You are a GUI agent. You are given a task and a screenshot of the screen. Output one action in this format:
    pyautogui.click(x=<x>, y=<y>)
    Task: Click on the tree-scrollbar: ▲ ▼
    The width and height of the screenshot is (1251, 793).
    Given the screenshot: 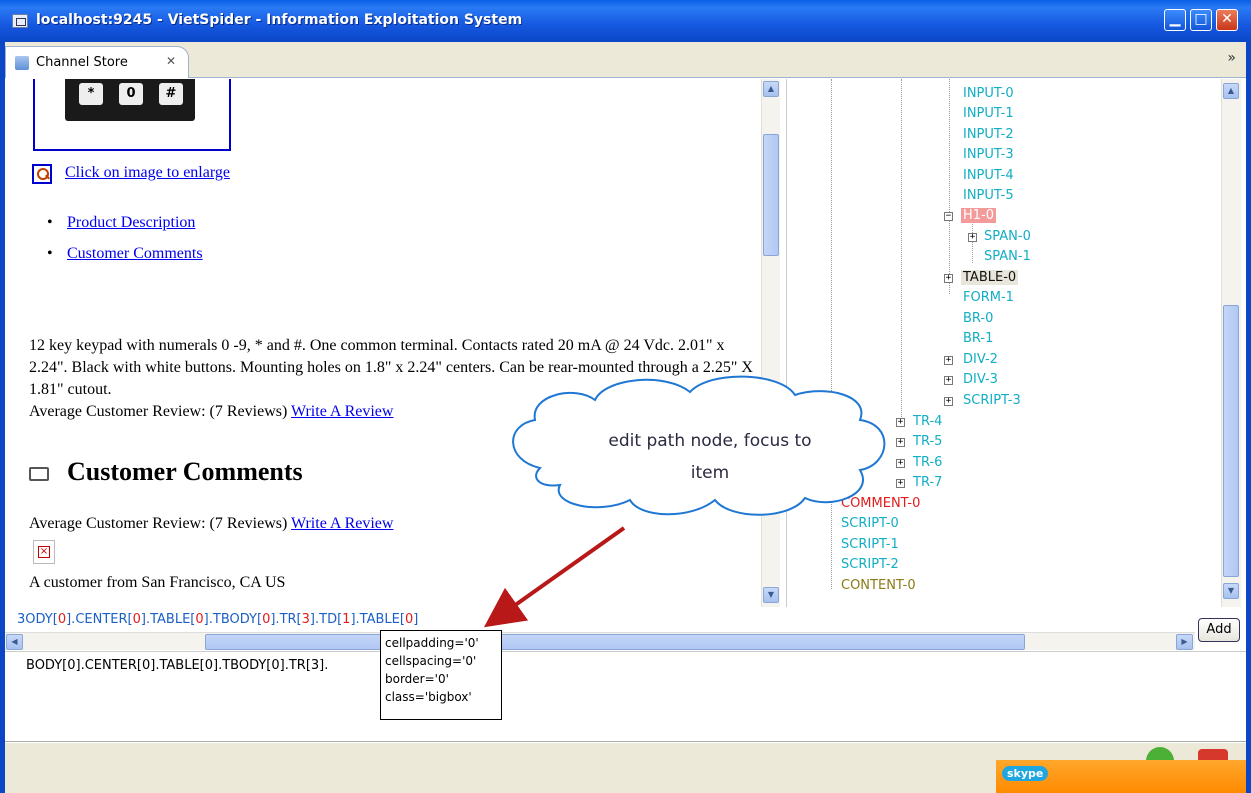 What is the action you would take?
    pyautogui.click(x=1231, y=343)
    